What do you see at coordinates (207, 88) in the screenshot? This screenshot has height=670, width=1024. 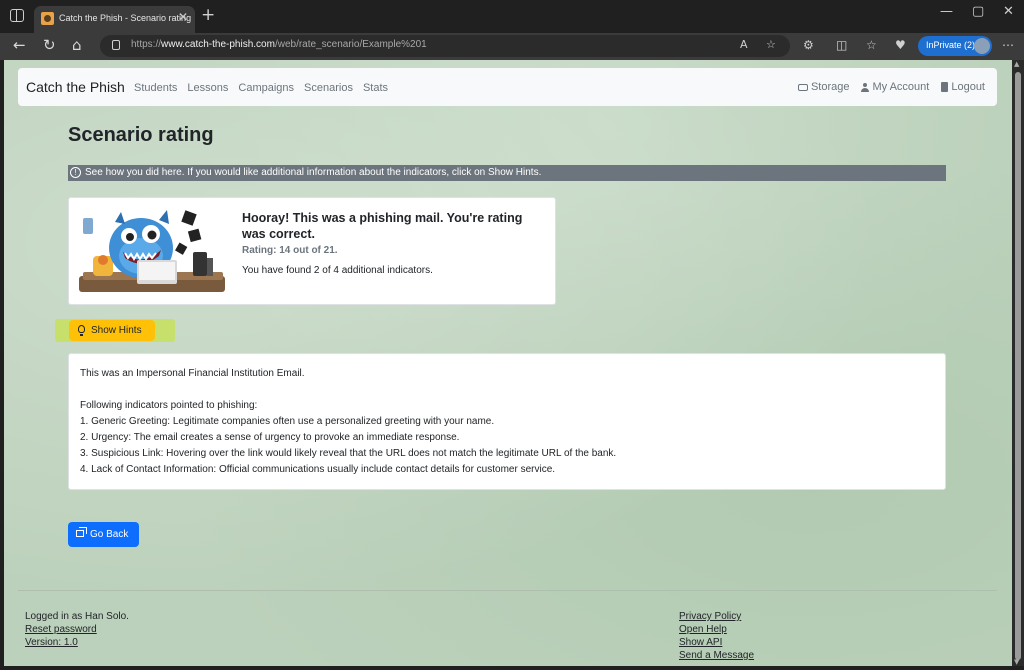 I see `nav-link-lessons: Lessons` at bounding box center [207, 88].